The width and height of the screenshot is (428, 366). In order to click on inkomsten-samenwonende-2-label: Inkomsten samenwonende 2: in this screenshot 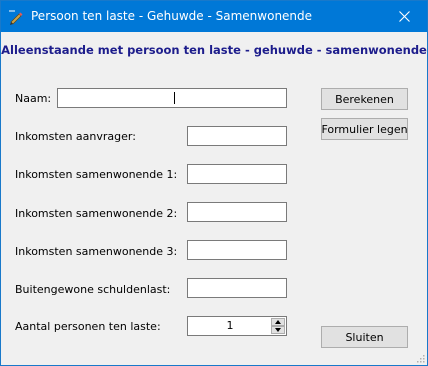, I will do `click(96, 213)`.